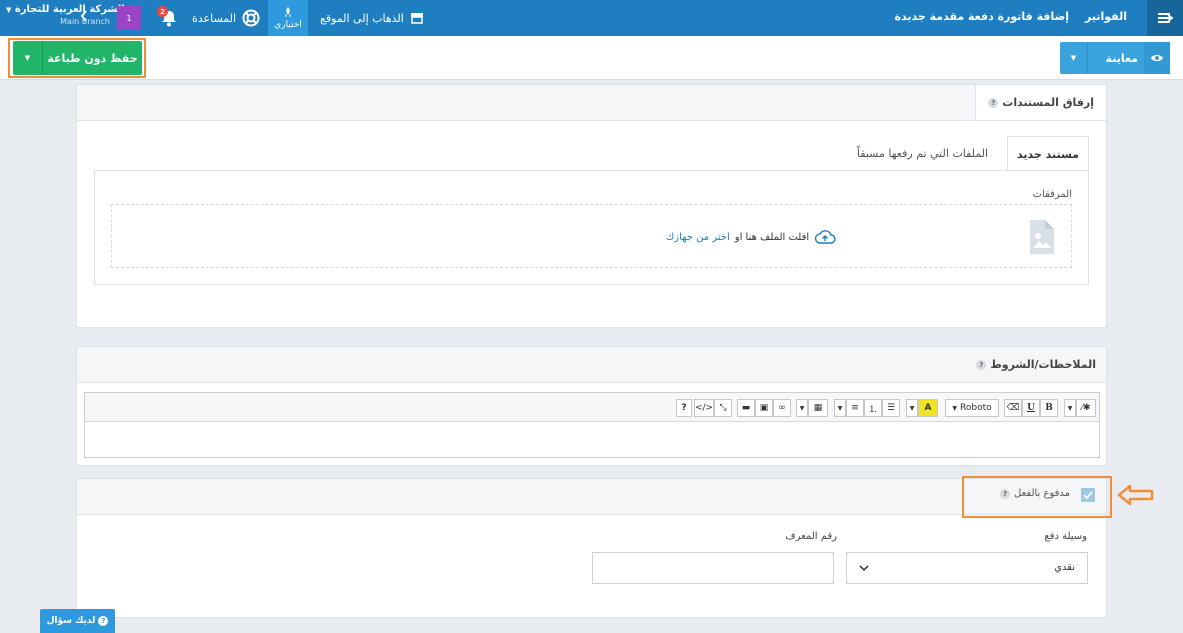 Image resolution: width=1183 pixels, height=633 pixels. I want to click on breadcrumb-current: إضافة فاتورة دفعة مقدمة جديدة, so click(981, 16).